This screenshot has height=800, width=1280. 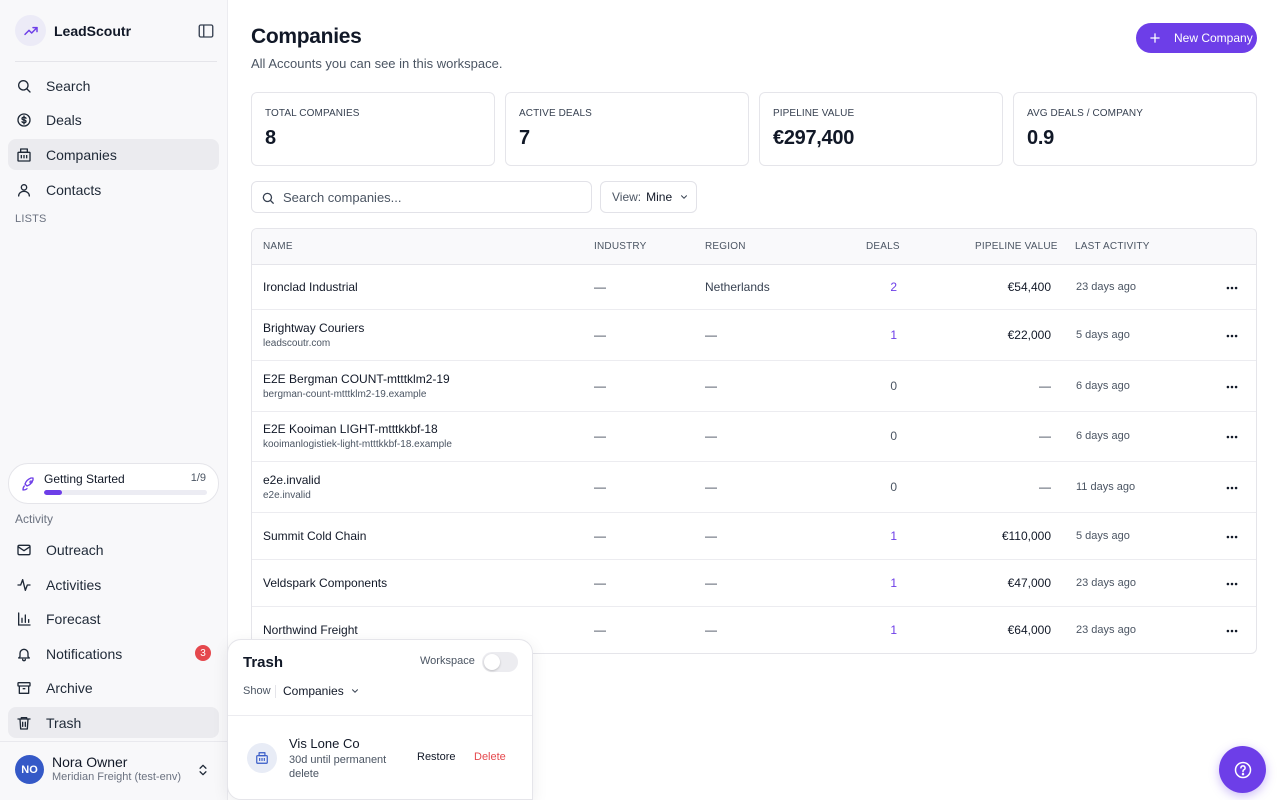 I want to click on column-header-industry: INDUSTRY, so click(x=620, y=246).